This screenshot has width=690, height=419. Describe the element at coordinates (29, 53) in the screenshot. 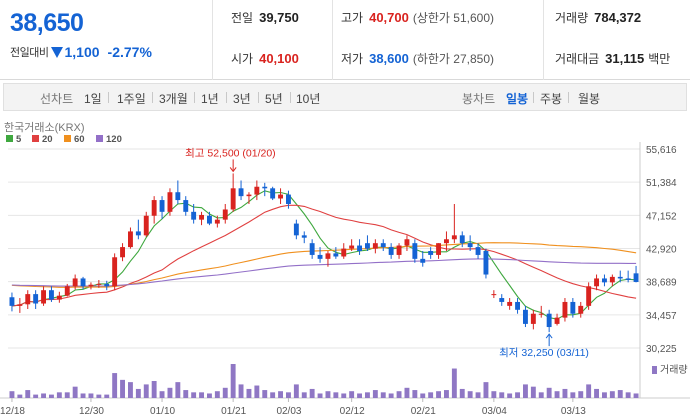

I see `change-label: 전일대비` at that location.